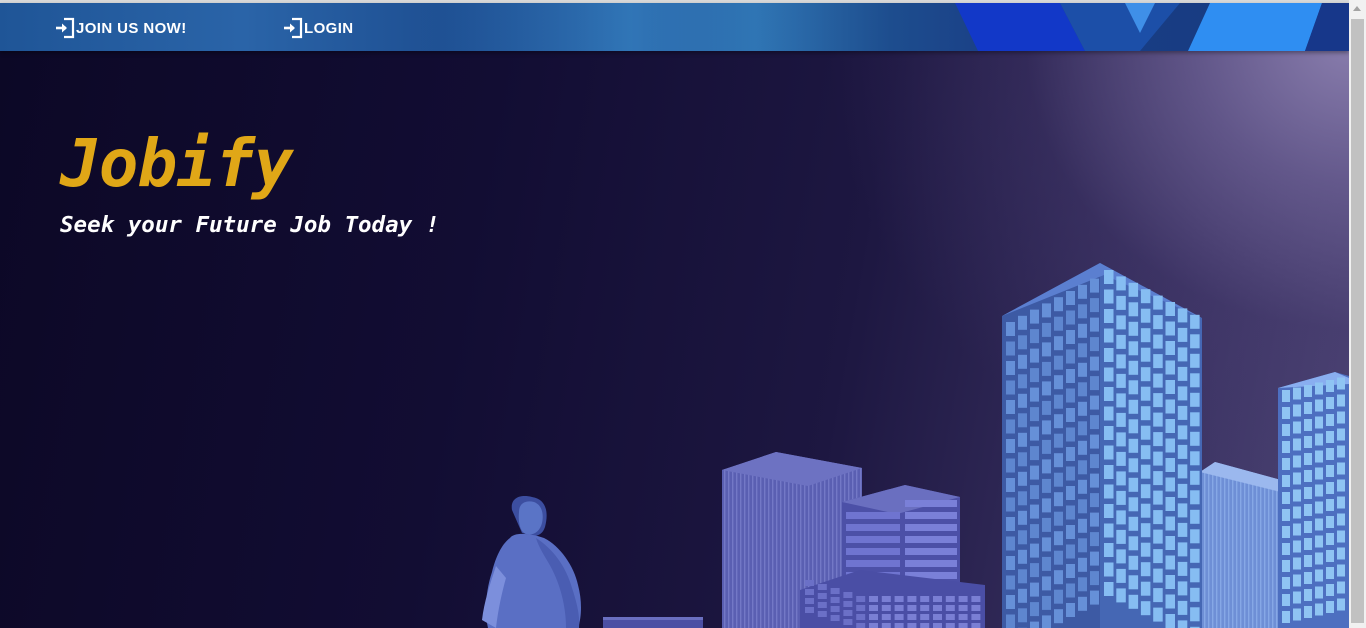  What do you see at coordinates (121, 28) in the screenshot?
I see `join-us-link: JOIN US NOW!` at bounding box center [121, 28].